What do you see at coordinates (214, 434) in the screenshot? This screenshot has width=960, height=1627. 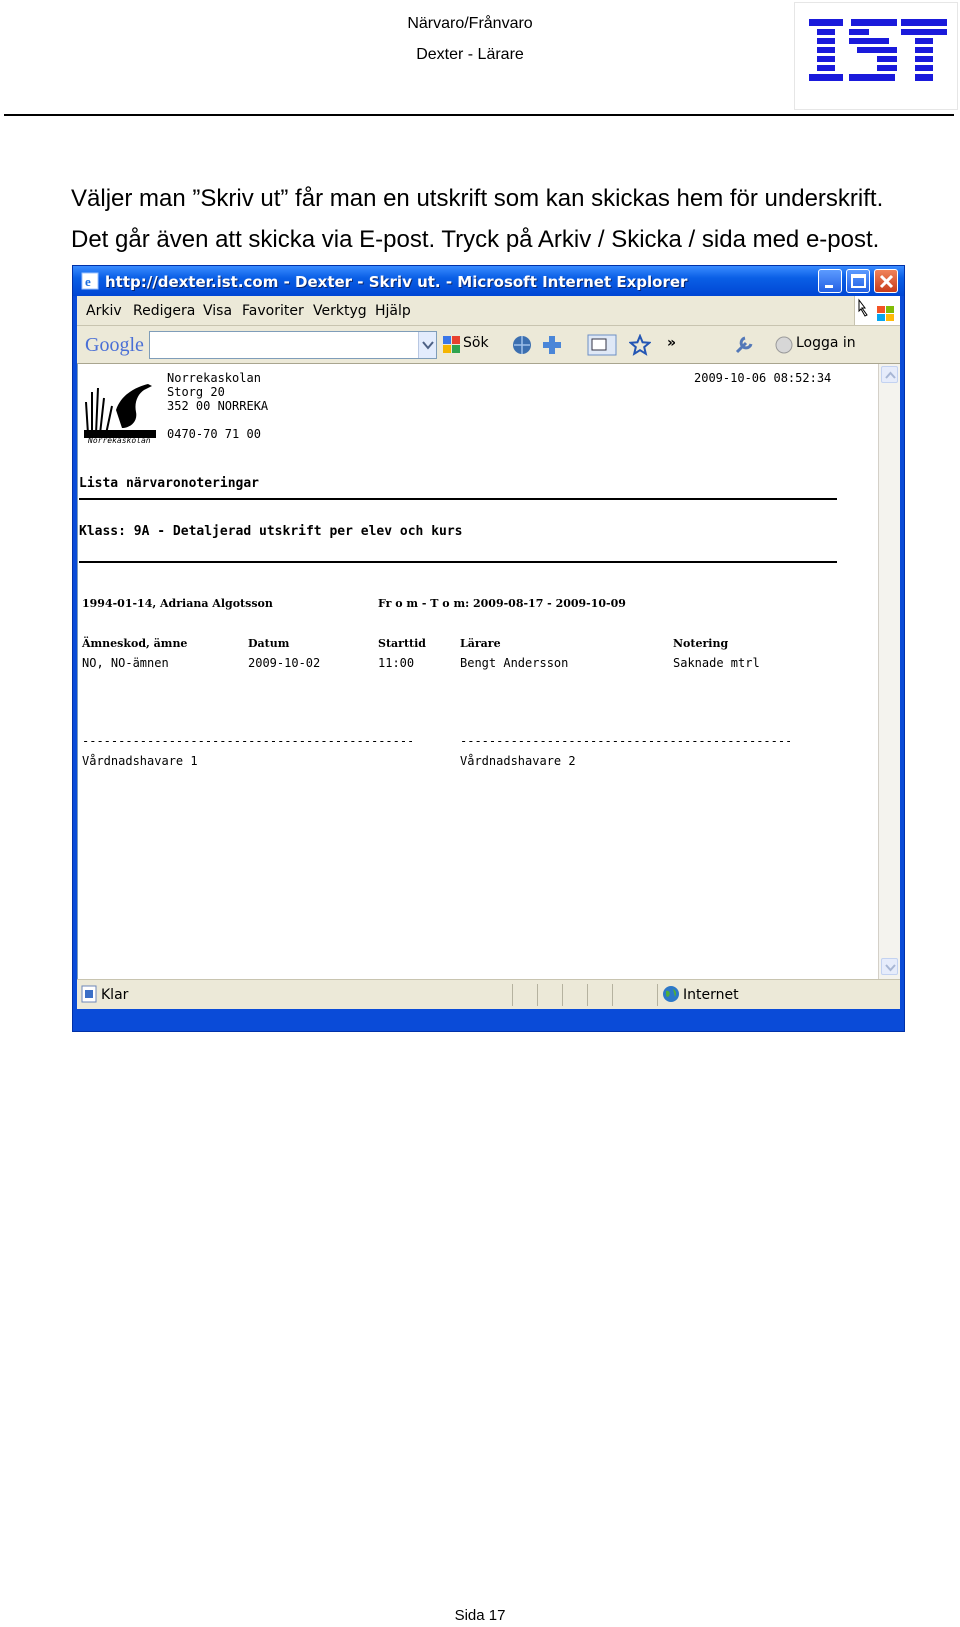 I see `school-phone: 0470-70 71 00` at bounding box center [214, 434].